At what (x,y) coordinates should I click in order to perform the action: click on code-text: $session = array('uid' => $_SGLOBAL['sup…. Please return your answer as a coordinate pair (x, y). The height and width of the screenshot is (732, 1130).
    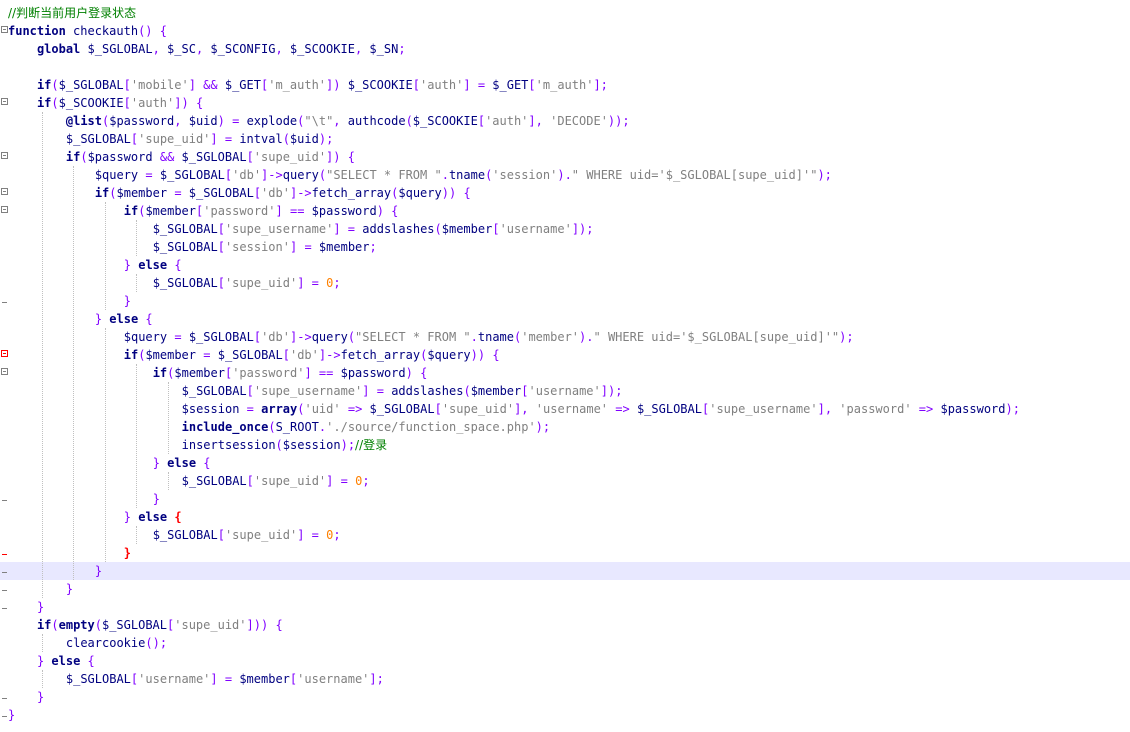
    Looking at the image, I should click on (600, 409).